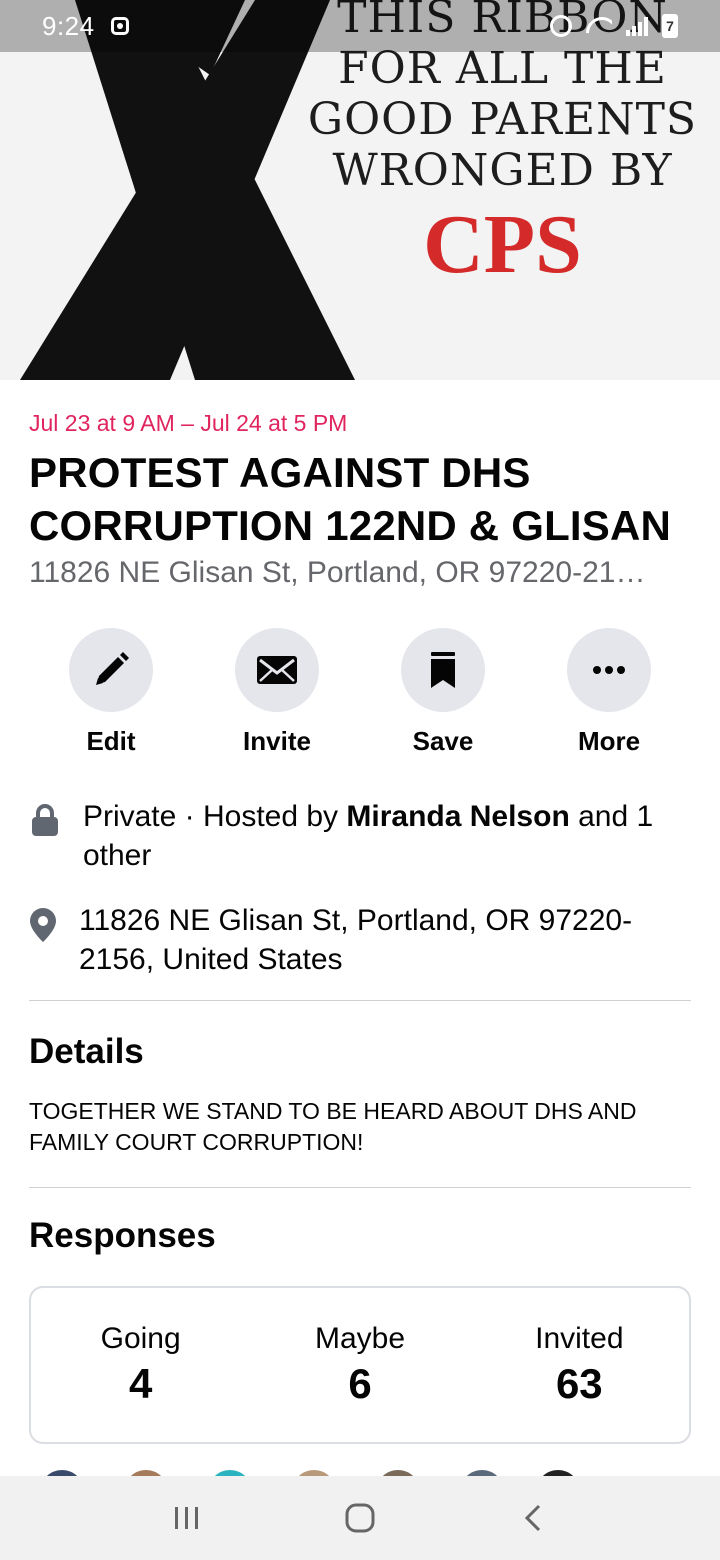 This screenshot has width=720, height=1560. I want to click on invite-button: Invite, so click(277, 692).